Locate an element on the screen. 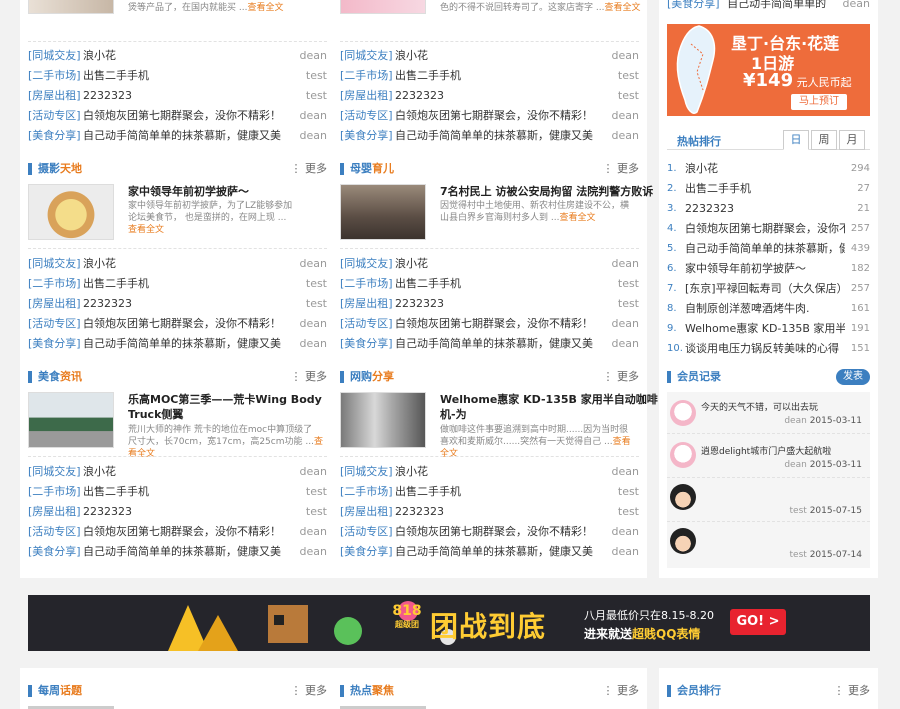  post-button: 发表 is located at coordinates (853, 377).